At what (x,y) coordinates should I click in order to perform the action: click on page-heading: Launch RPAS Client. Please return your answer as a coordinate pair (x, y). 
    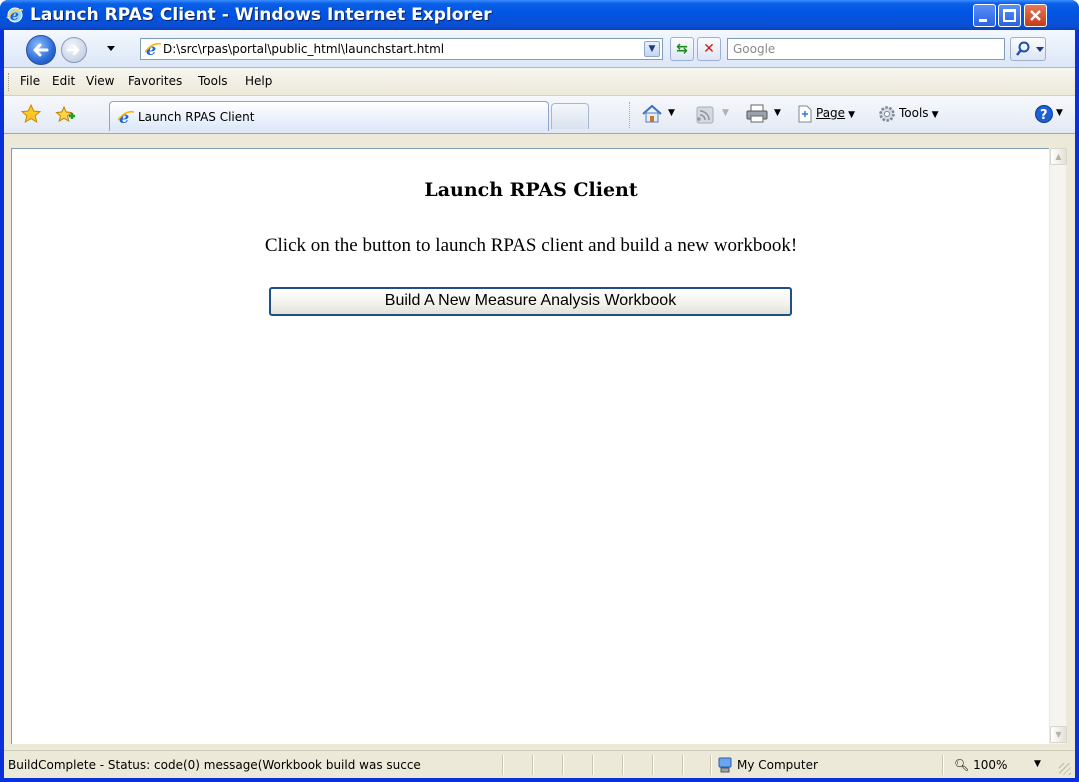
    Looking at the image, I should click on (531, 190).